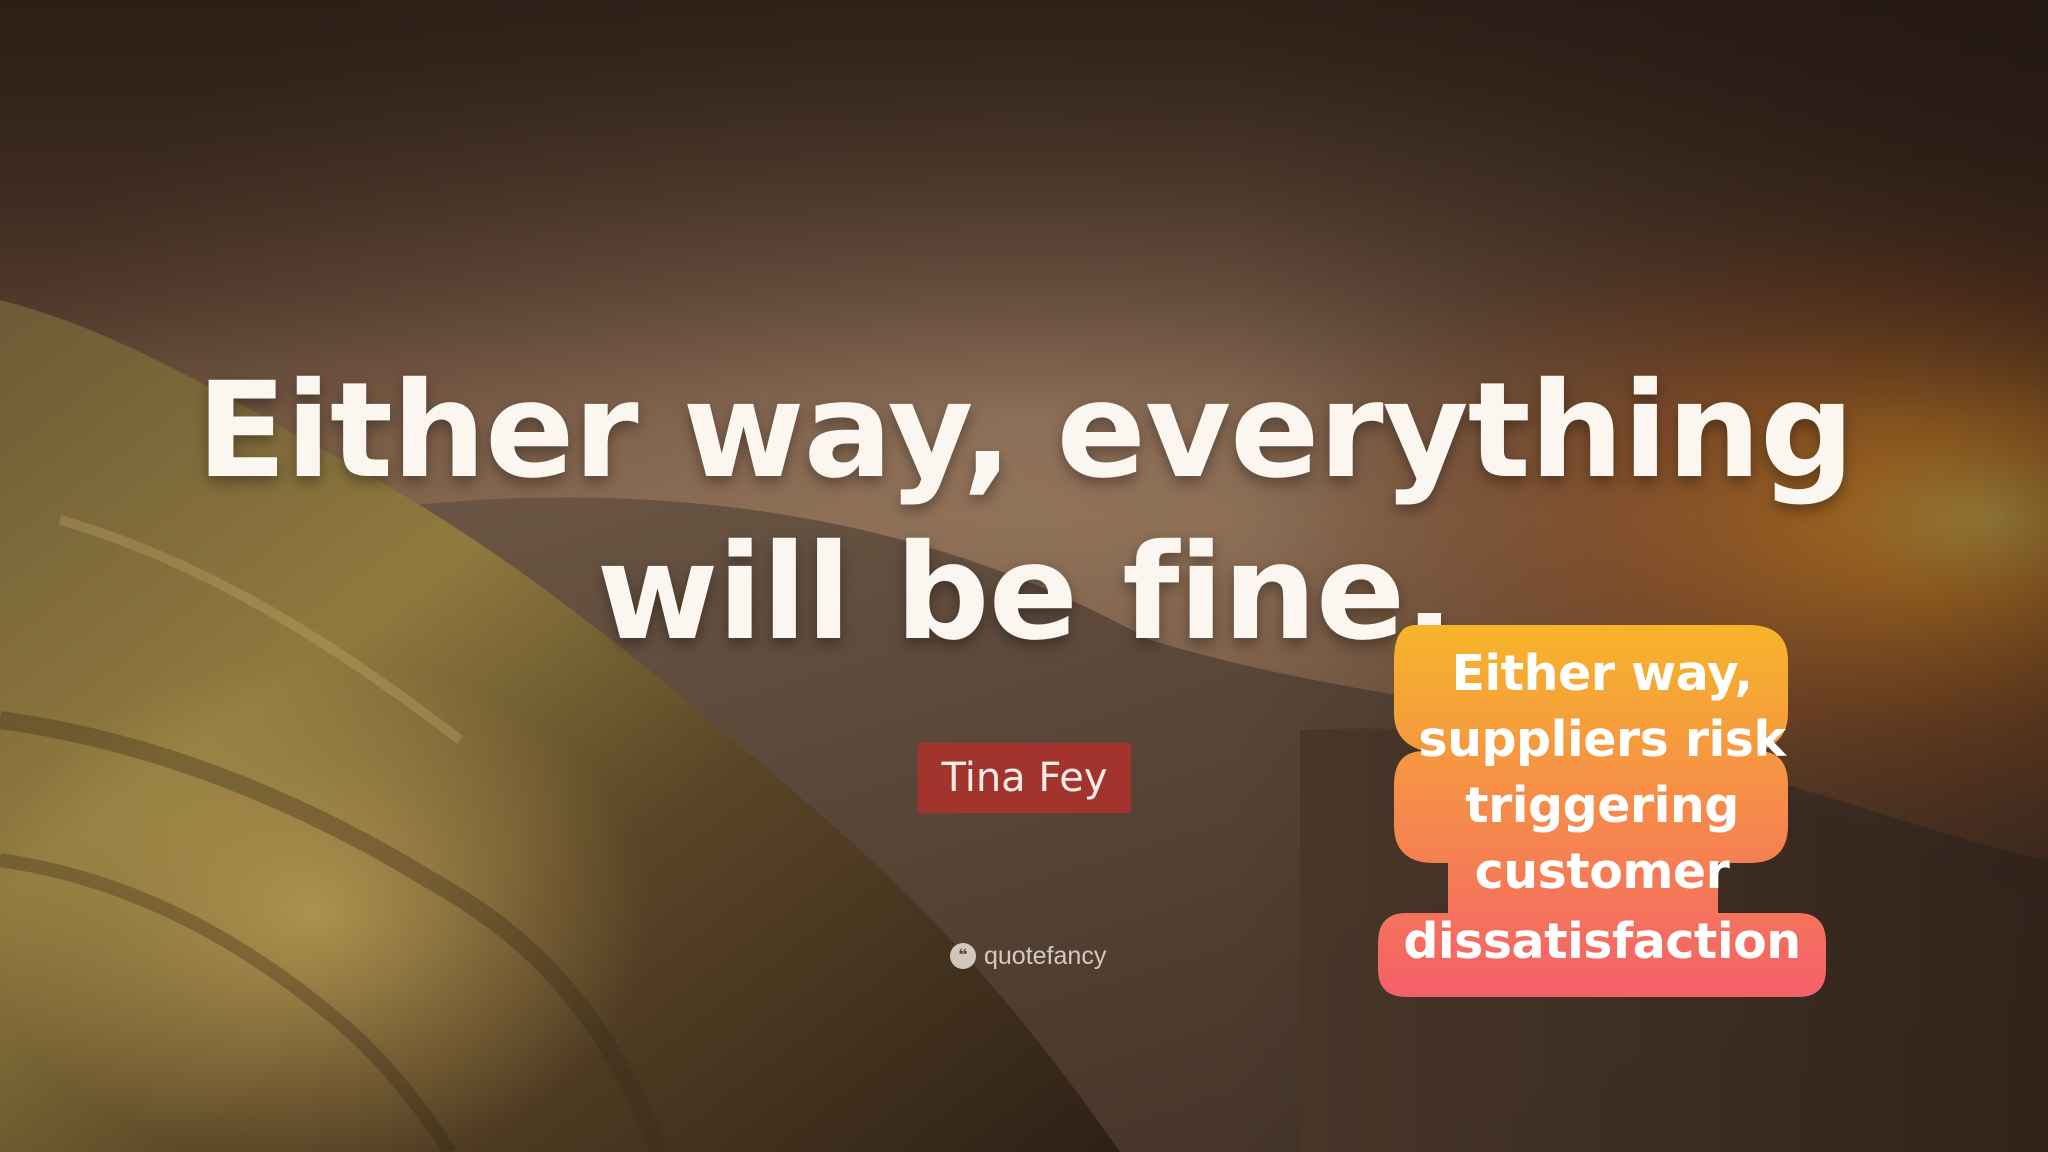  What do you see at coordinates (1602, 673) in the screenshot?
I see `sticker-line-1: Either way,` at bounding box center [1602, 673].